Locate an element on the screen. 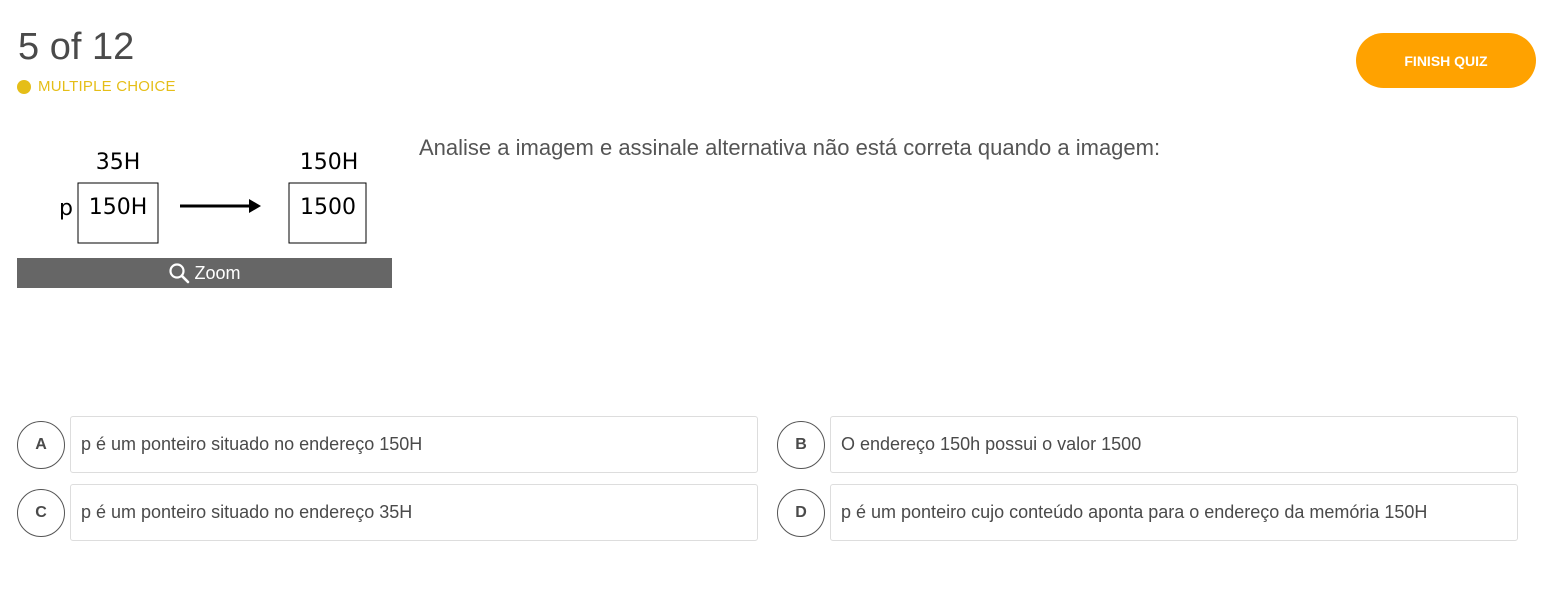 The image size is (1552, 589). zoom-label: Zoom is located at coordinates (217, 272).